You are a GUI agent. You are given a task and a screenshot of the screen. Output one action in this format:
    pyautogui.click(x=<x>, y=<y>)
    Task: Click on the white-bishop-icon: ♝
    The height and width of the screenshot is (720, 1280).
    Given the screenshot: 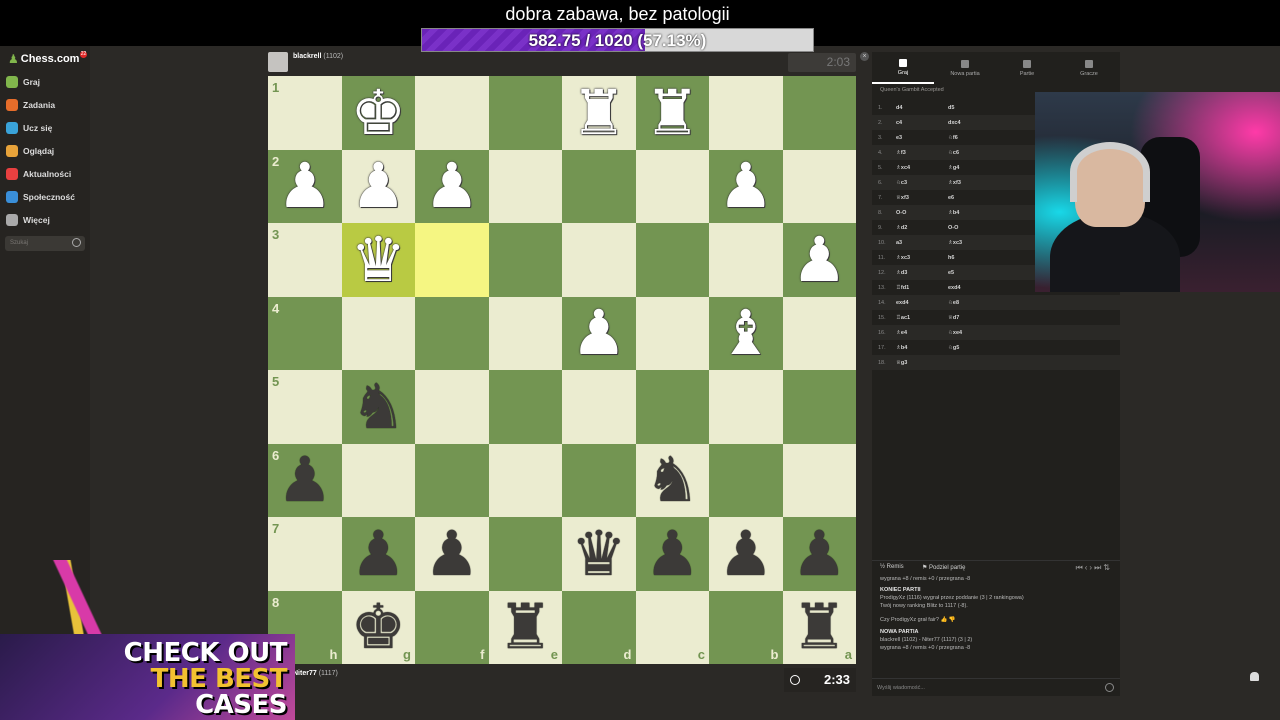 What is the action you would take?
    pyautogui.click(x=746, y=333)
    